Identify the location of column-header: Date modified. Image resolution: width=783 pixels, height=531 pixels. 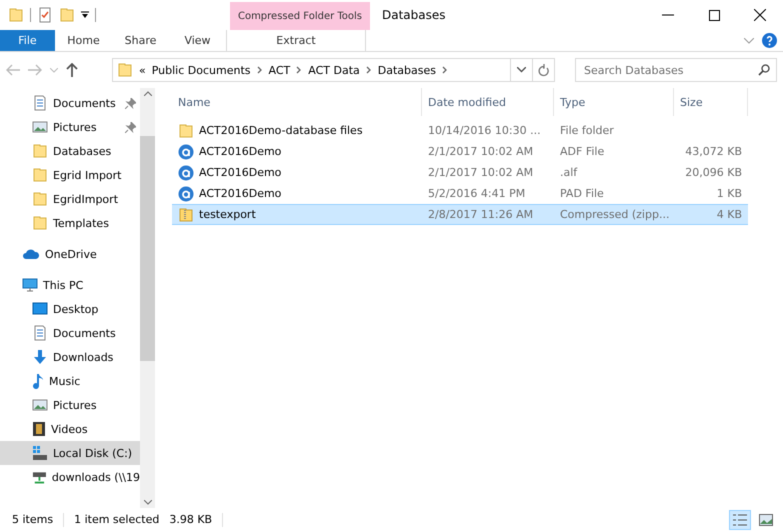
(488, 102).